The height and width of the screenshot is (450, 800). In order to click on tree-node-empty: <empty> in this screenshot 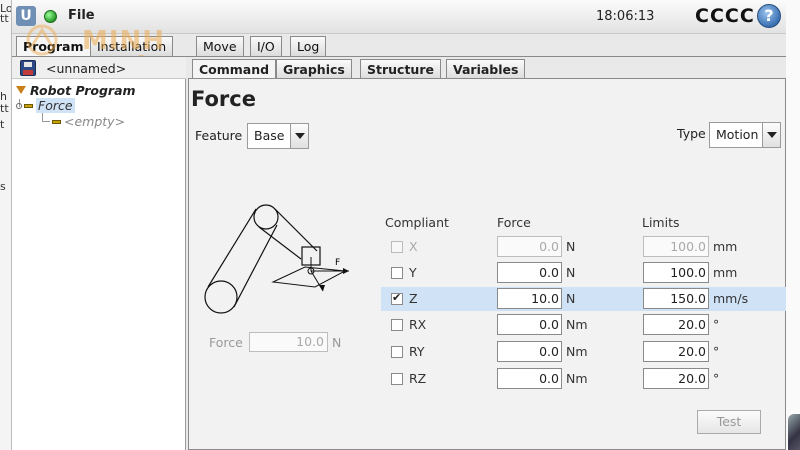, I will do `click(88, 122)`.